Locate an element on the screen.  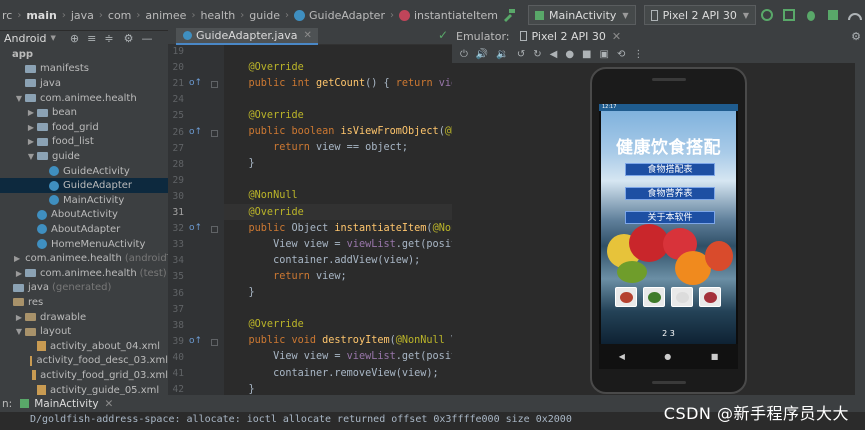
code-line: } is located at coordinates (338, 388).